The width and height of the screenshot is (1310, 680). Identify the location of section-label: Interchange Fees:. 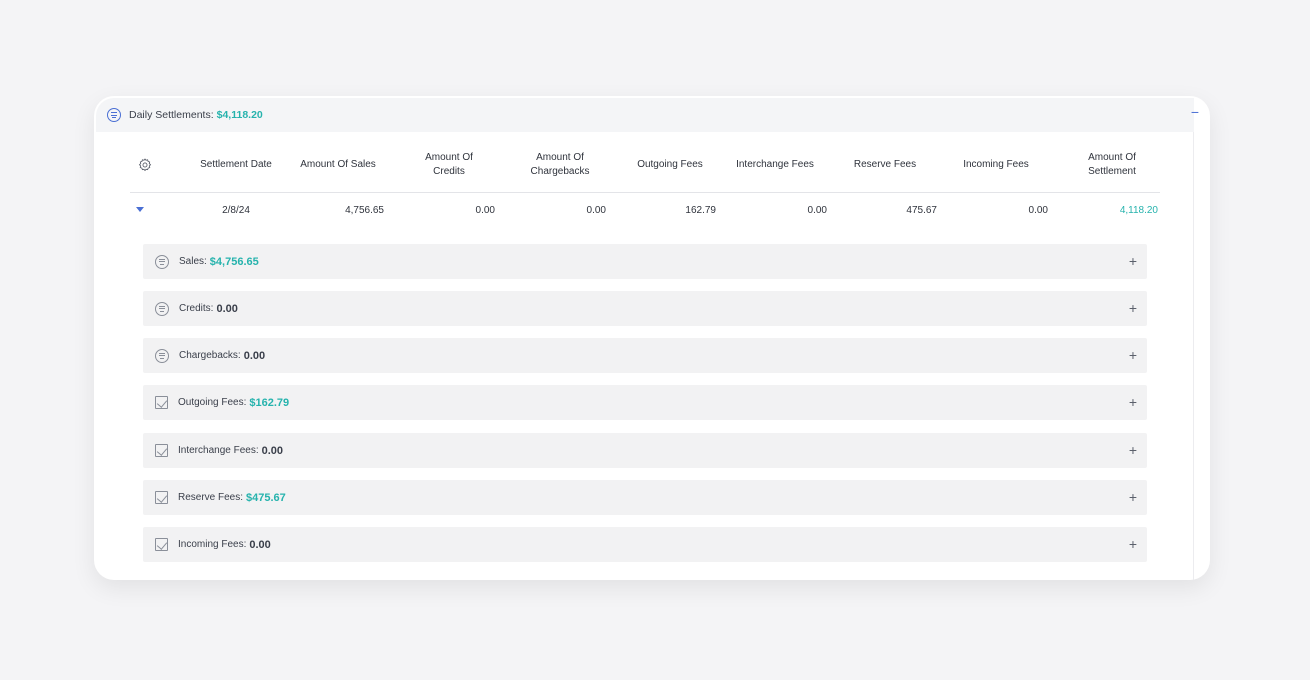
(218, 450).